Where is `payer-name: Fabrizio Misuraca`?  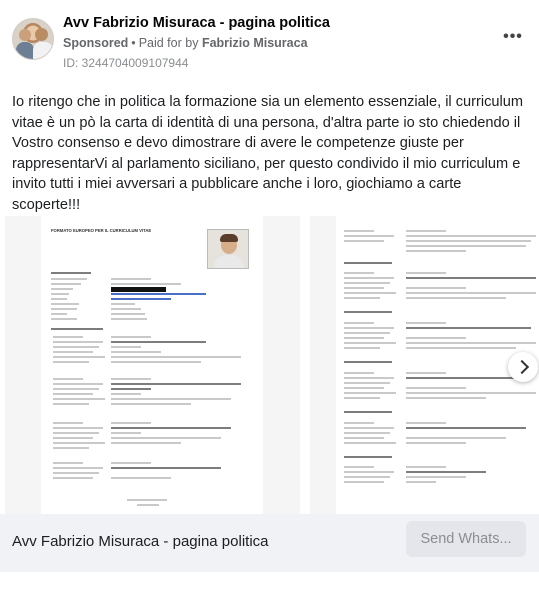
payer-name: Fabrizio Misuraca is located at coordinates (254, 43).